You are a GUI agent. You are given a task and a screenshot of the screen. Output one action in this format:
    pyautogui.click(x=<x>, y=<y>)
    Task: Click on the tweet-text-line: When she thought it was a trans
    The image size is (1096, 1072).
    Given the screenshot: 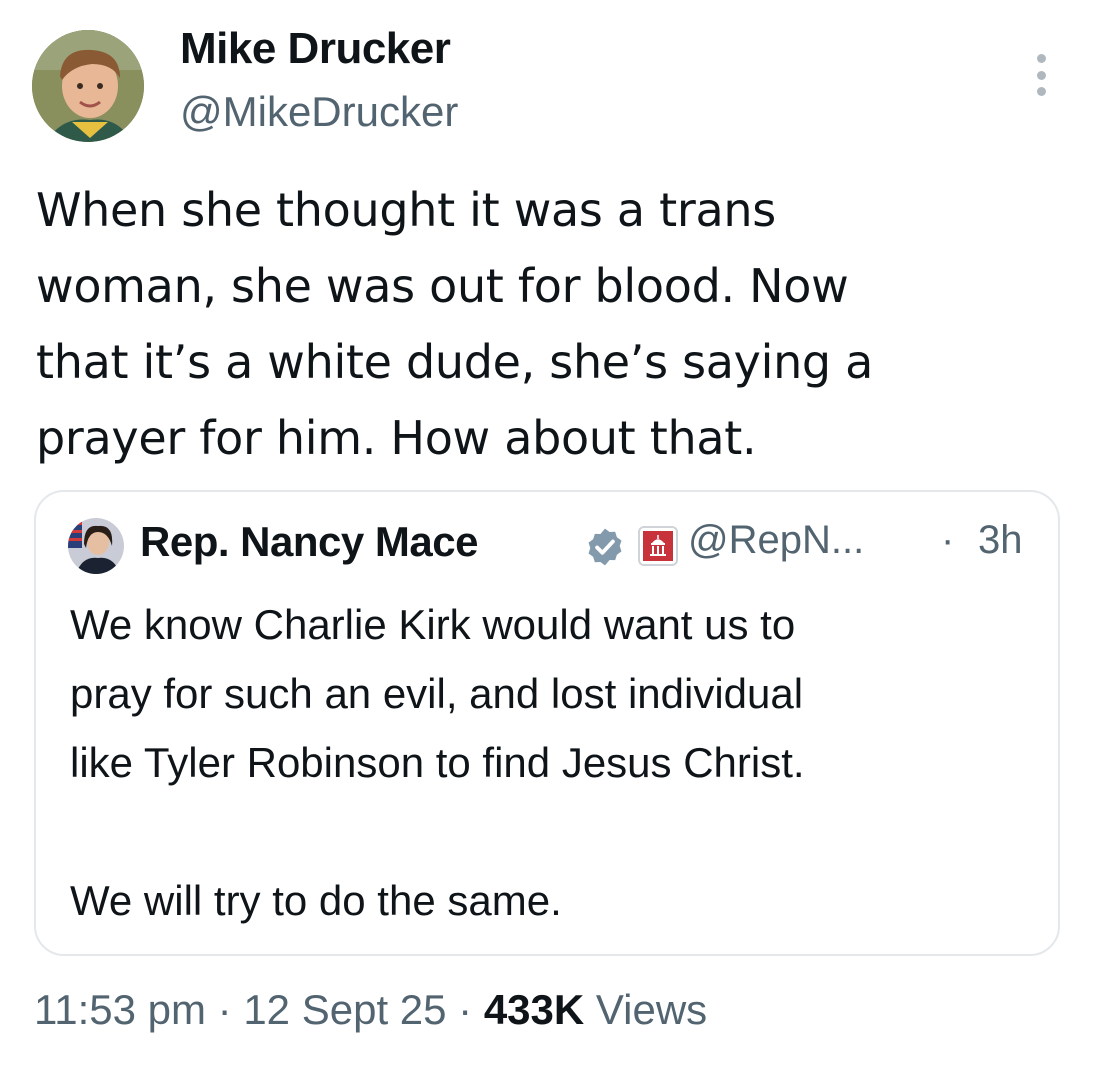 What is the action you would take?
    pyautogui.click(x=406, y=210)
    